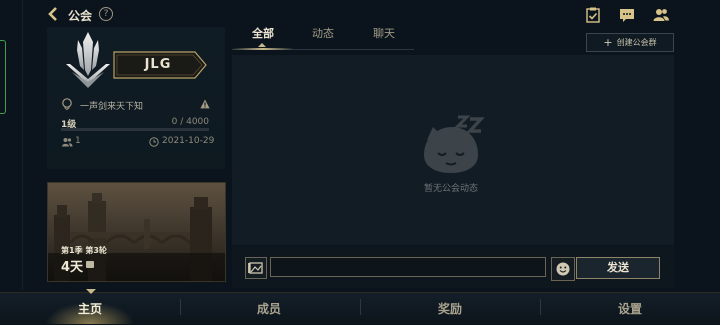 The image size is (720, 325). I want to click on plus-icon: +, so click(608, 42).